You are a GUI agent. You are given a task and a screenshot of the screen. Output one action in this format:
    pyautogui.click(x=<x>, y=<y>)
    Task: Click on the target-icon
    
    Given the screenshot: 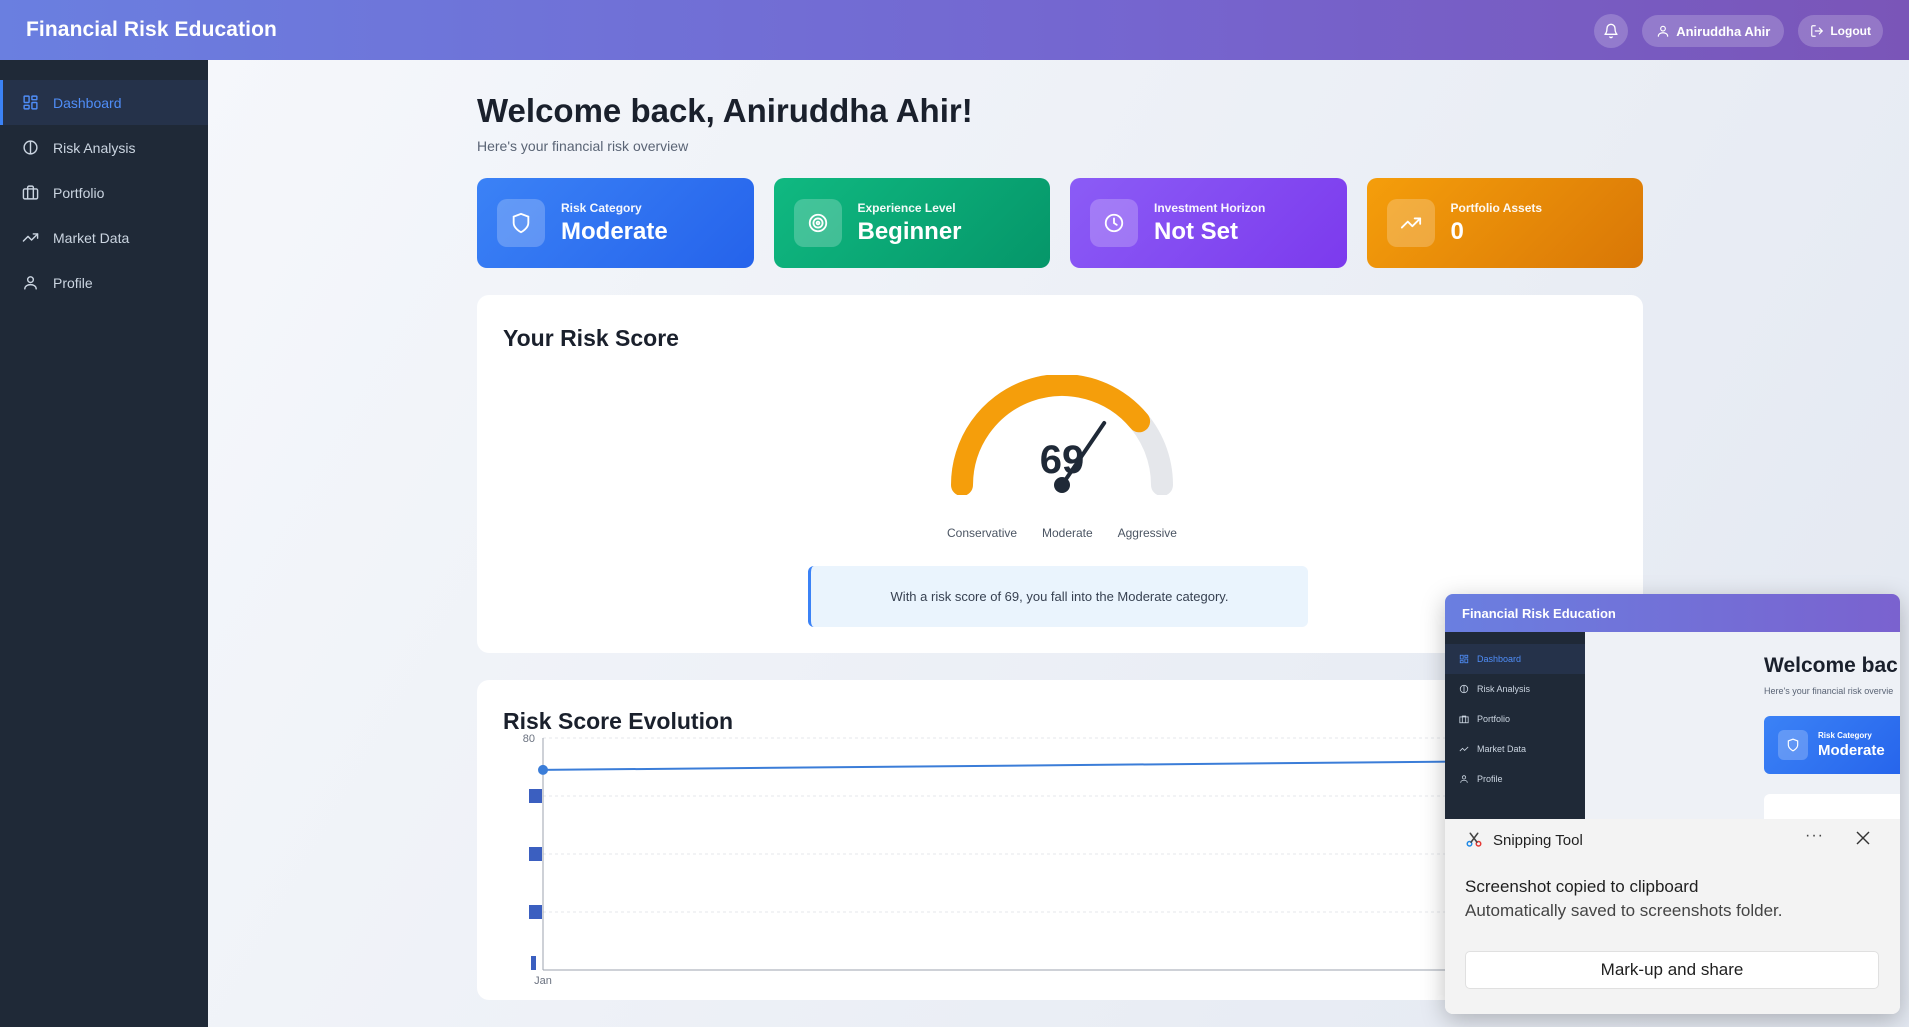 What is the action you would take?
    pyautogui.click(x=817, y=223)
    